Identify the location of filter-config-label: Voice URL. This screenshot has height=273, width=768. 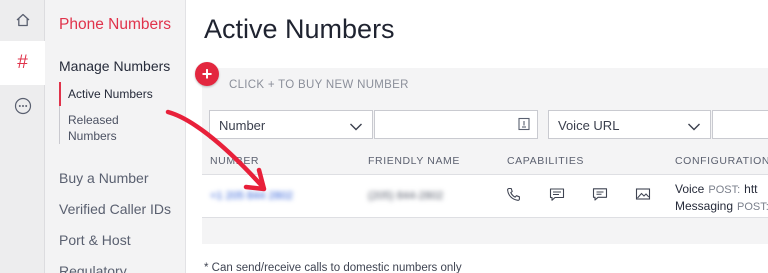
(589, 125).